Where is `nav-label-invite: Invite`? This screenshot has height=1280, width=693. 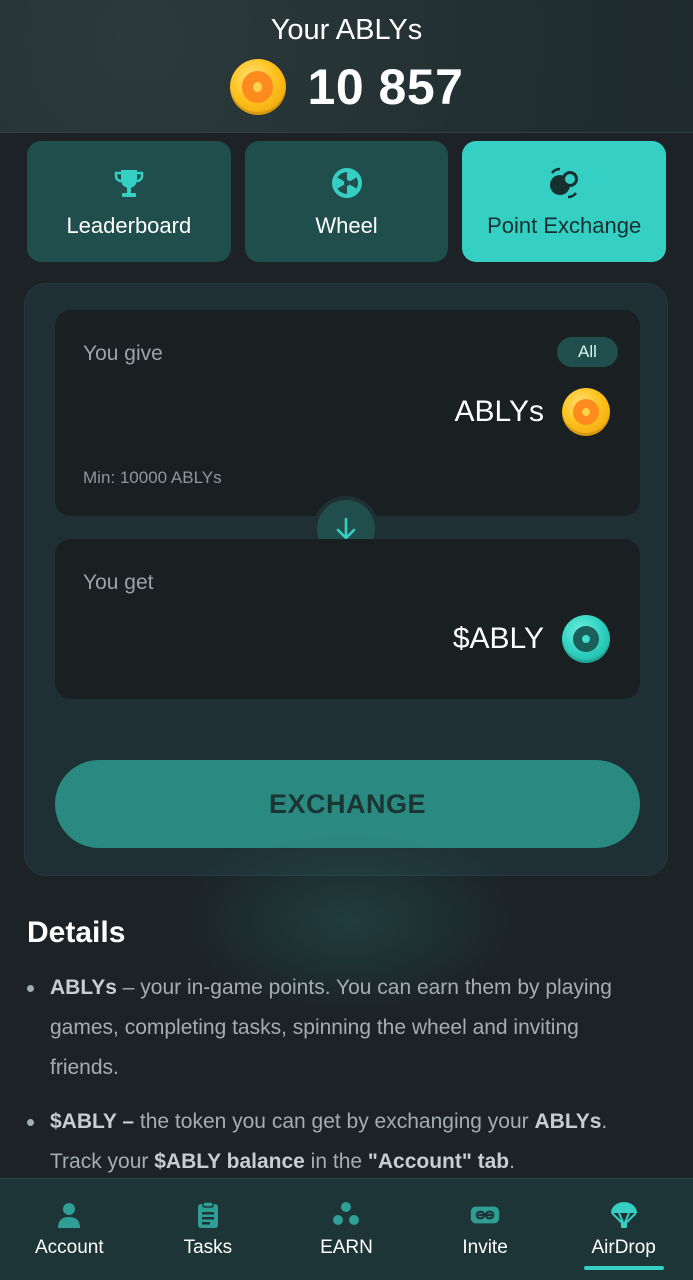
nav-label-invite: Invite is located at coordinates (485, 1247).